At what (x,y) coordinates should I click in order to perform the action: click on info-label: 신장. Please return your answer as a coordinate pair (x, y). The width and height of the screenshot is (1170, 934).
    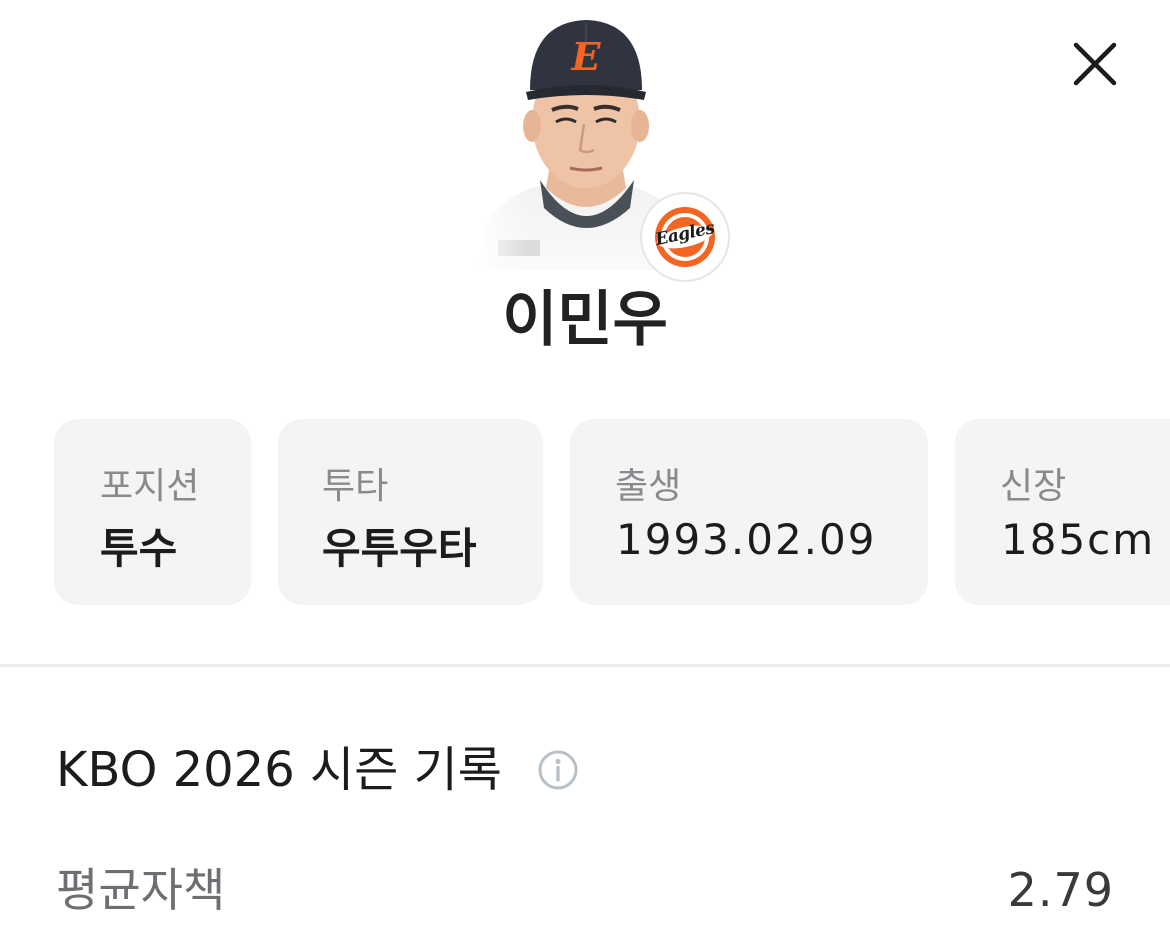
    Looking at the image, I should click on (1033, 486).